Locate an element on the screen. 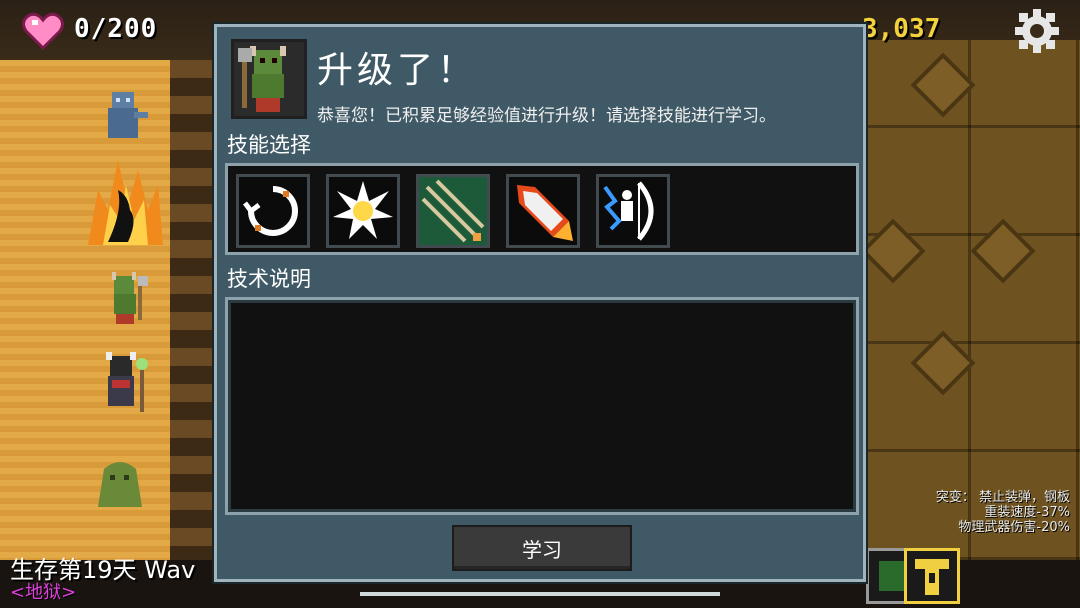 The image size is (1080, 608). lightning-bow-icon is located at coordinates (628, 211).